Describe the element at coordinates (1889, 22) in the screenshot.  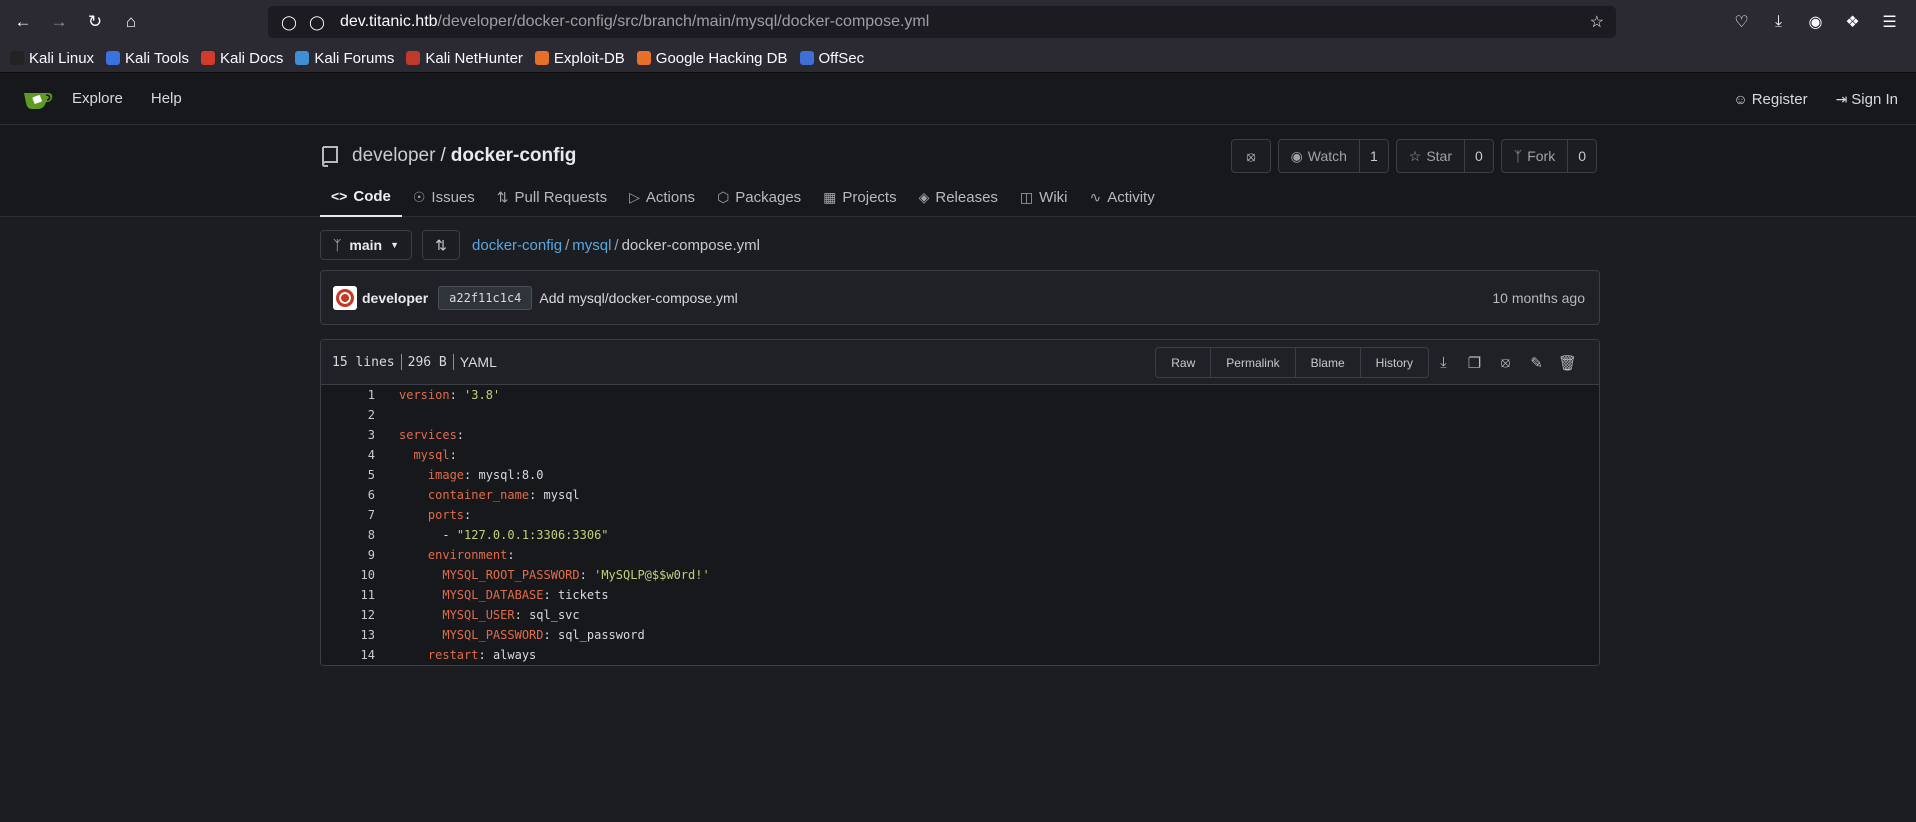
I see `menu-icon: ☰` at that location.